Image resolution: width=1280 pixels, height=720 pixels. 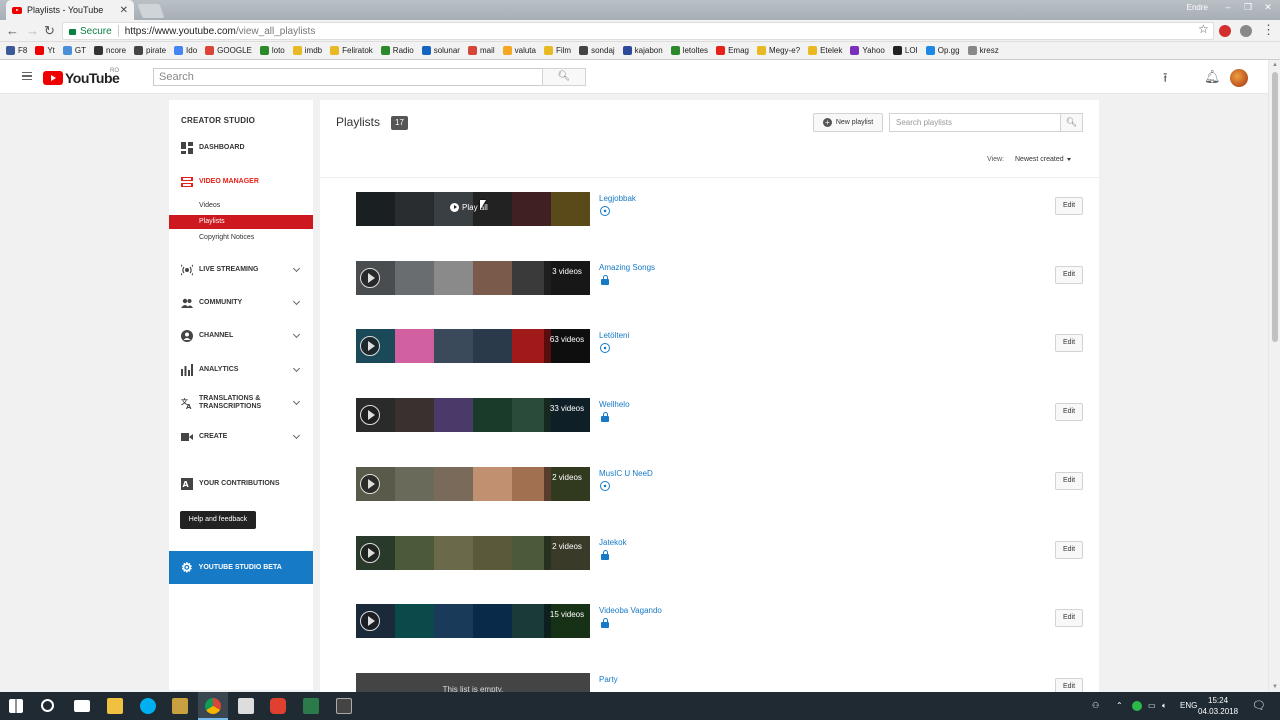 I want to click on bookmark-item: valuta, so click(x=519, y=50).